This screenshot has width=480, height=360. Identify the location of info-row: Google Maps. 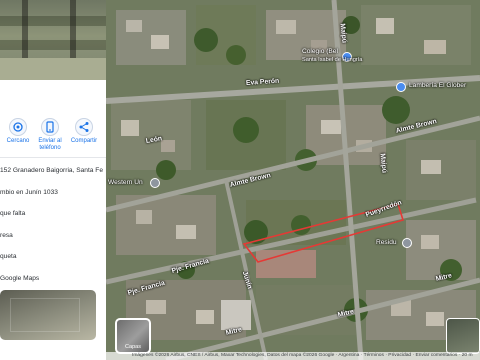
(53, 281).